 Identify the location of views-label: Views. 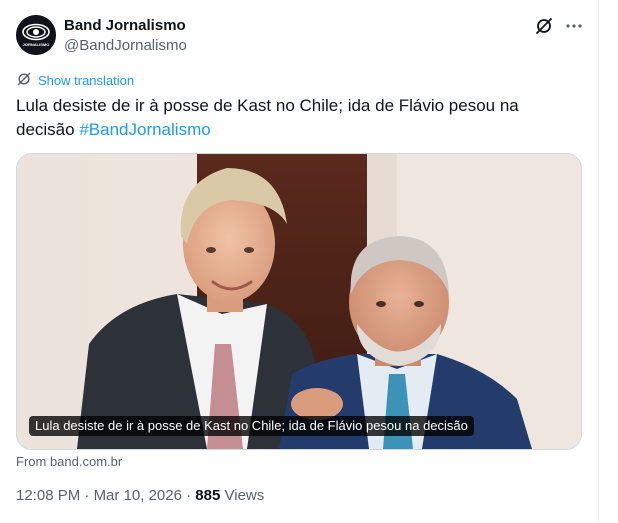
(244, 495).